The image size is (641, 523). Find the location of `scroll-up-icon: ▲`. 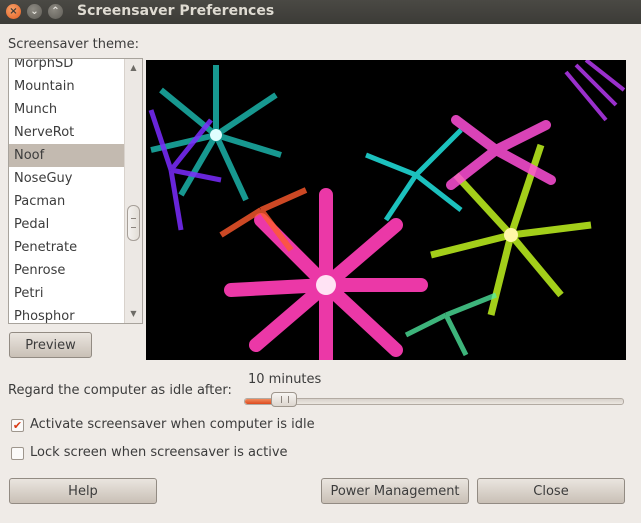

scroll-up-icon: ▲ is located at coordinates (133, 68).